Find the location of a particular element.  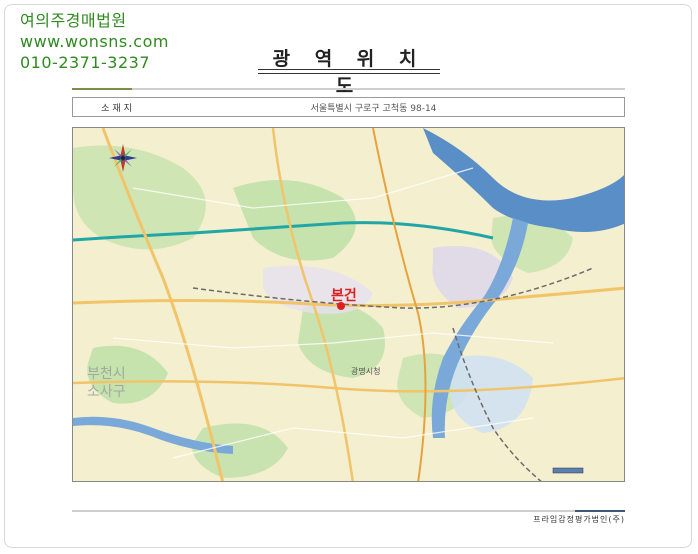

watermark-phone: 010-2371-3237 is located at coordinates (85, 62).